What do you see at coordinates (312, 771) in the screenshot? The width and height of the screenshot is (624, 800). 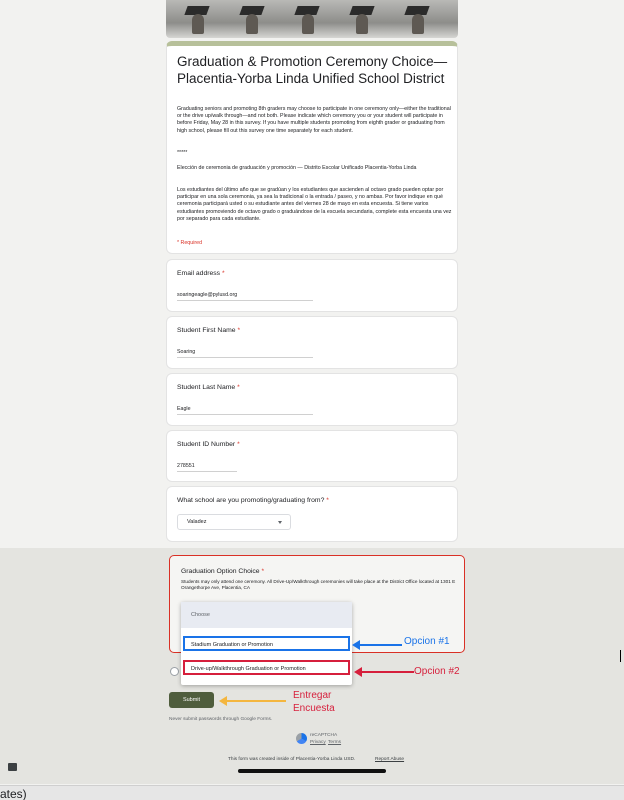 I see `home-indicator` at bounding box center [312, 771].